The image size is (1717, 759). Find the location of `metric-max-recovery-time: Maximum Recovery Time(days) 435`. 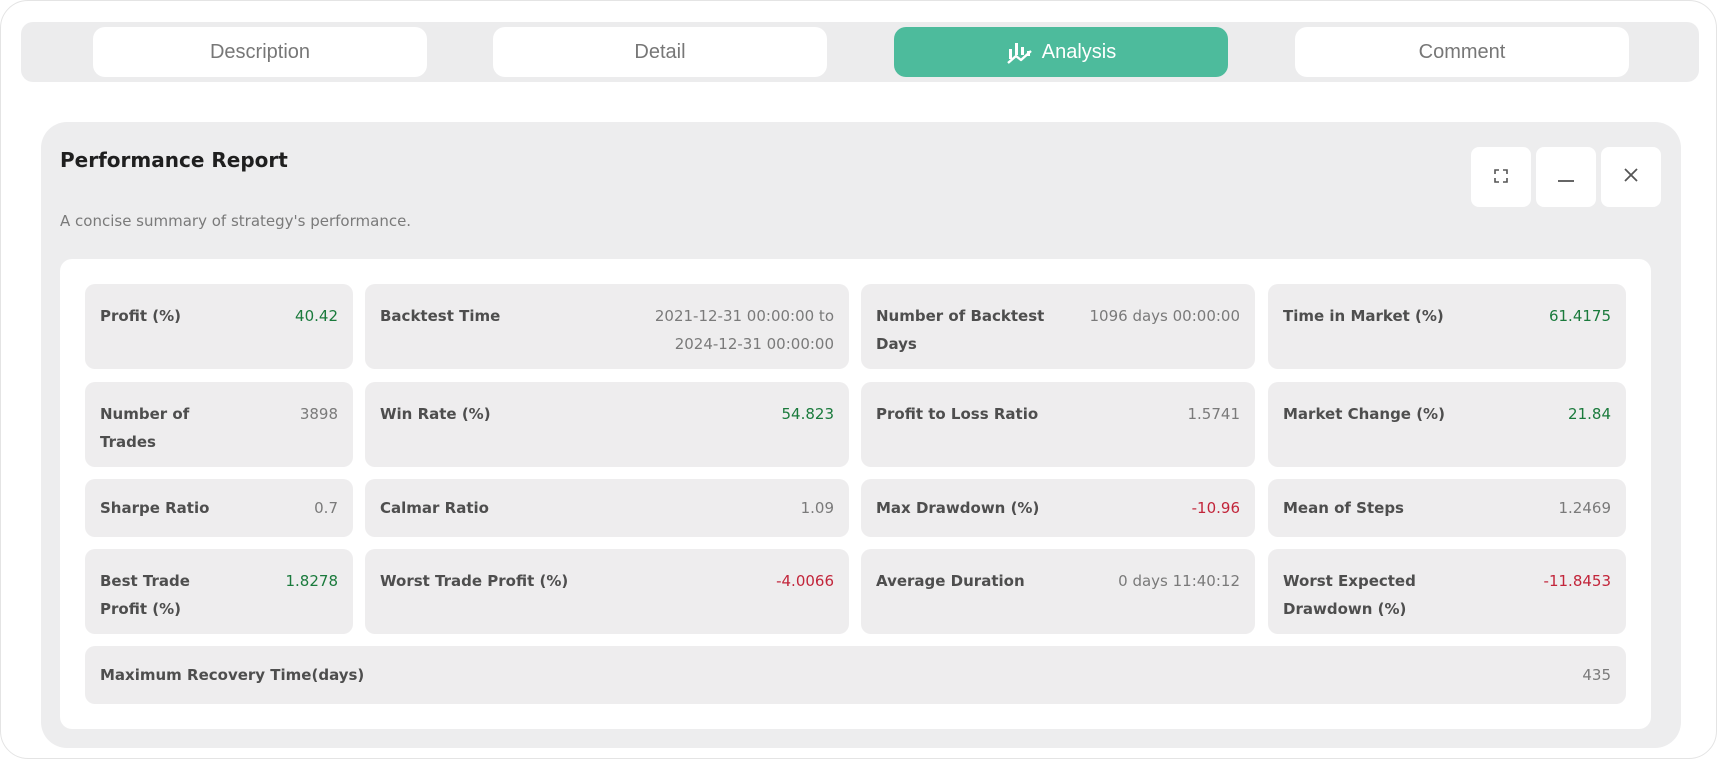

metric-max-recovery-time: Maximum Recovery Time(days) 435 is located at coordinates (855, 675).